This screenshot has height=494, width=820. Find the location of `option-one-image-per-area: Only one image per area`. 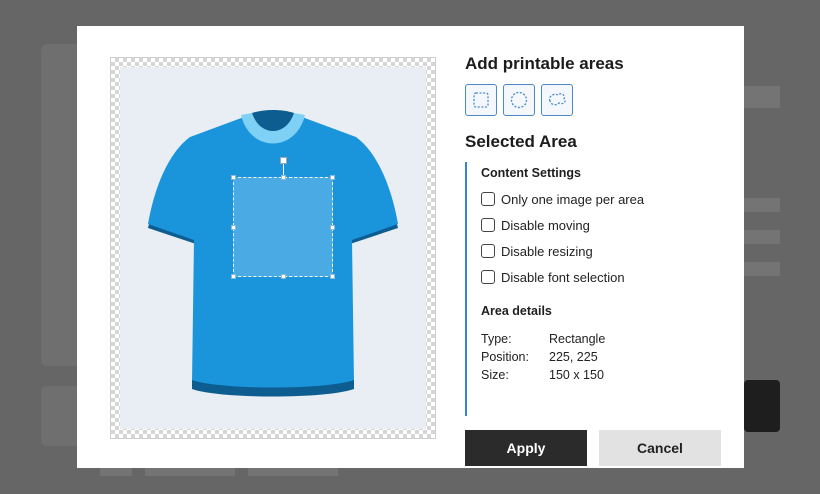

option-one-image-per-area: Only one image per area is located at coordinates (562, 199).